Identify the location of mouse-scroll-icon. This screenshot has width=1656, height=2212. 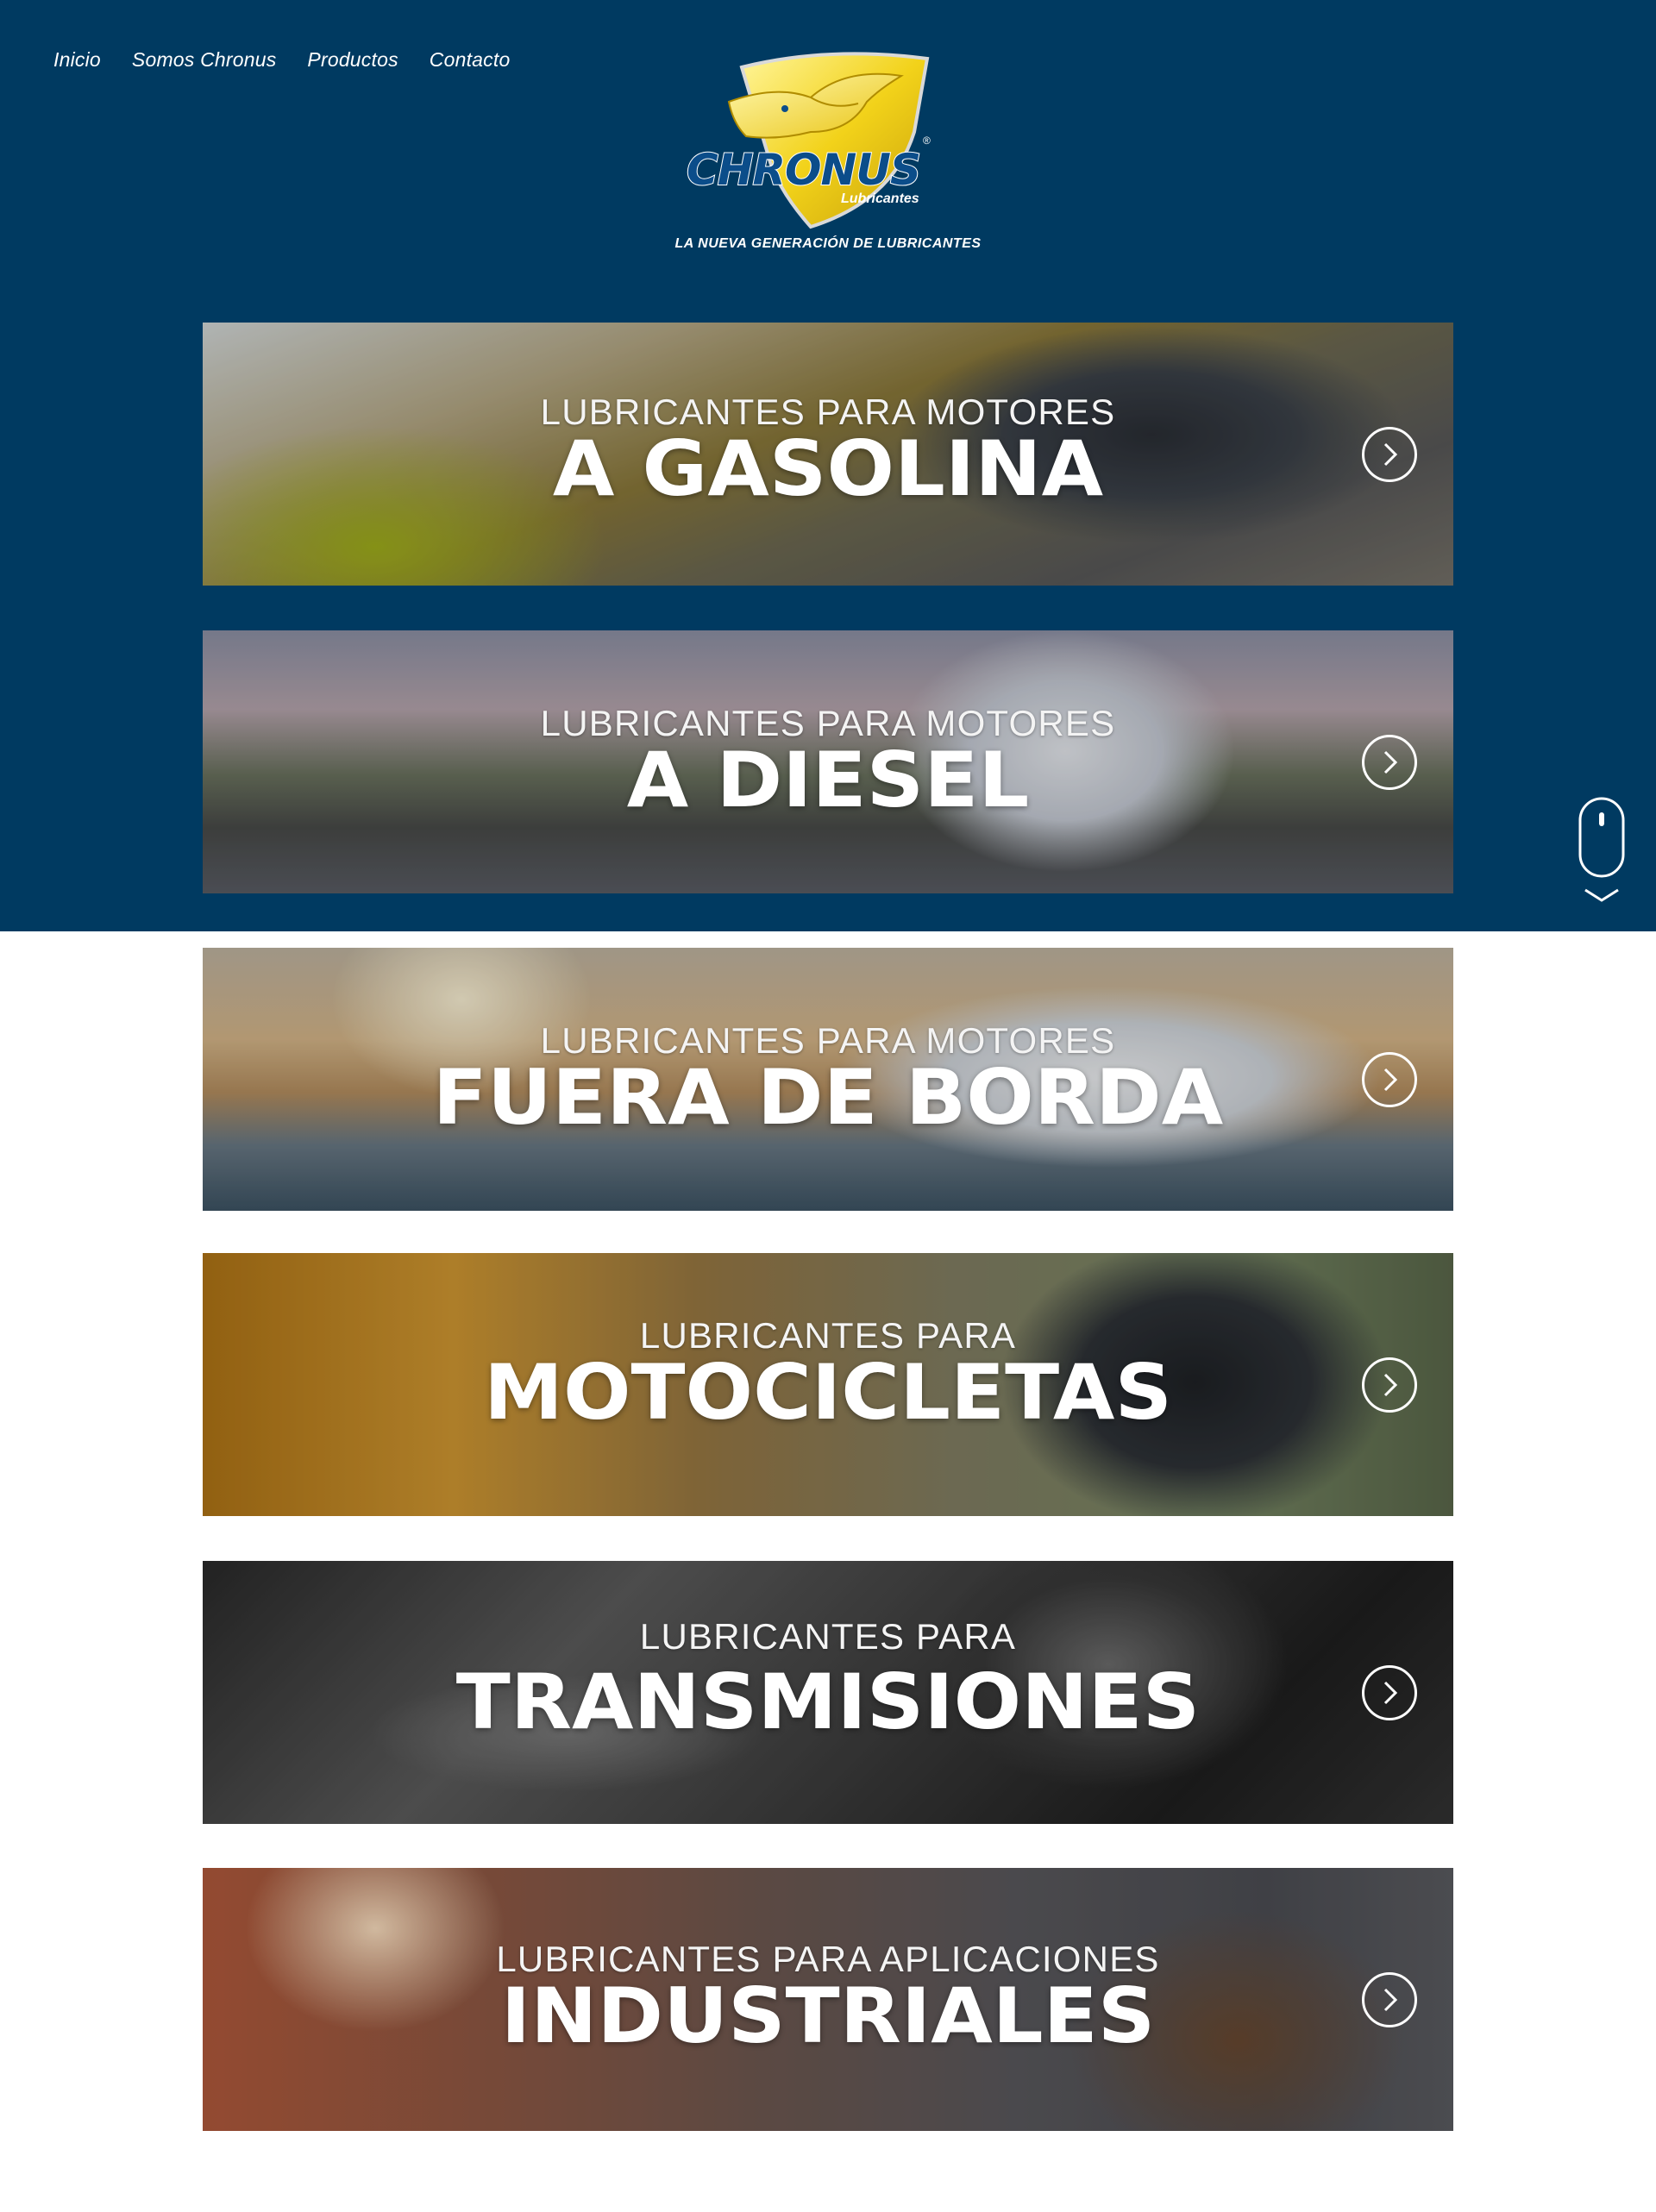
(1602, 853).